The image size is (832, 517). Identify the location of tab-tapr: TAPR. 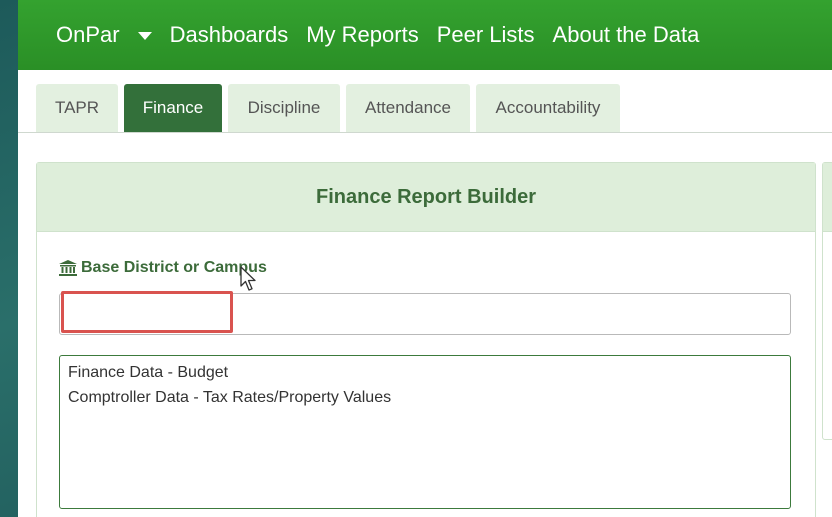
(77, 108).